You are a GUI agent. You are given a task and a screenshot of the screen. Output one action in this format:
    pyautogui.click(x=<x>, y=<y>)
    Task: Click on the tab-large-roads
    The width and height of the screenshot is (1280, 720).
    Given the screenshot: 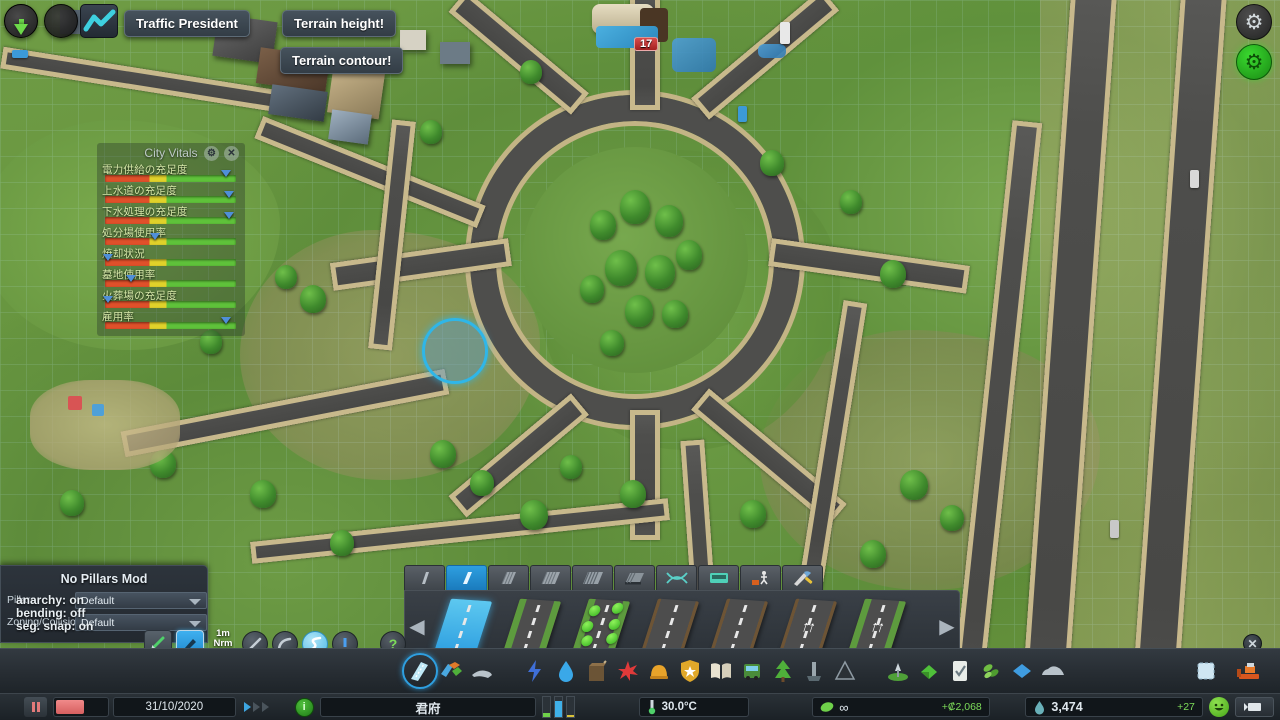 What is the action you would take?
    pyautogui.click(x=550, y=577)
    